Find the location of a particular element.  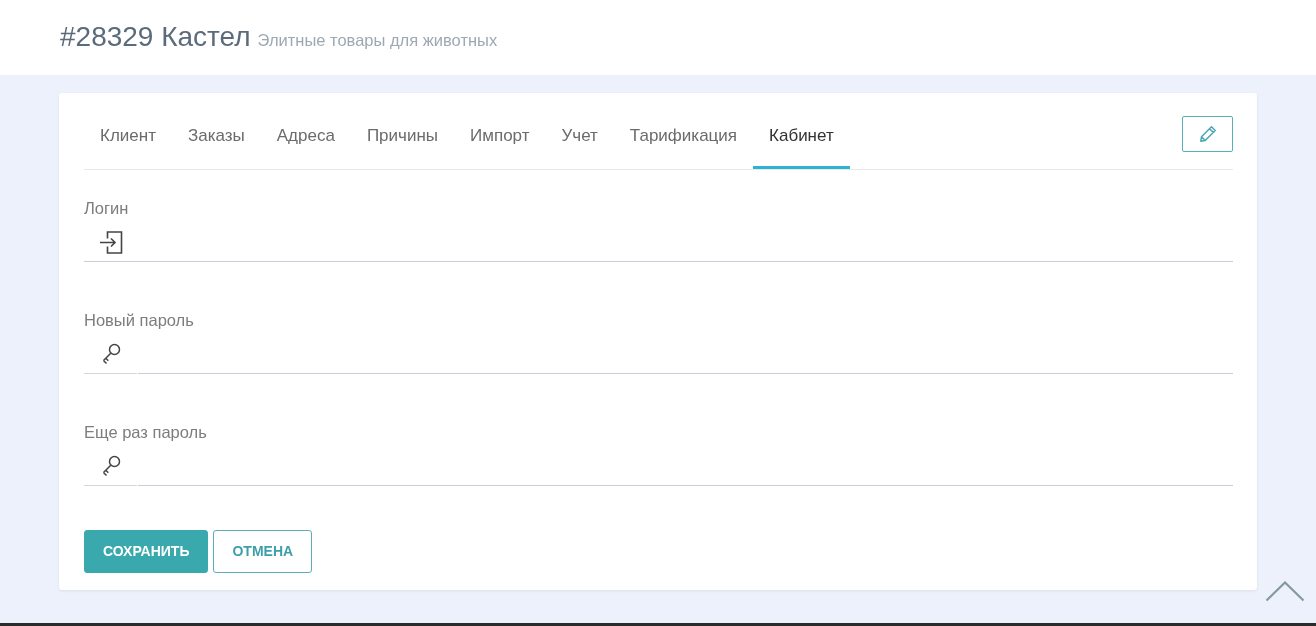

field-label: Еще раз пароль is located at coordinates (146, 432).